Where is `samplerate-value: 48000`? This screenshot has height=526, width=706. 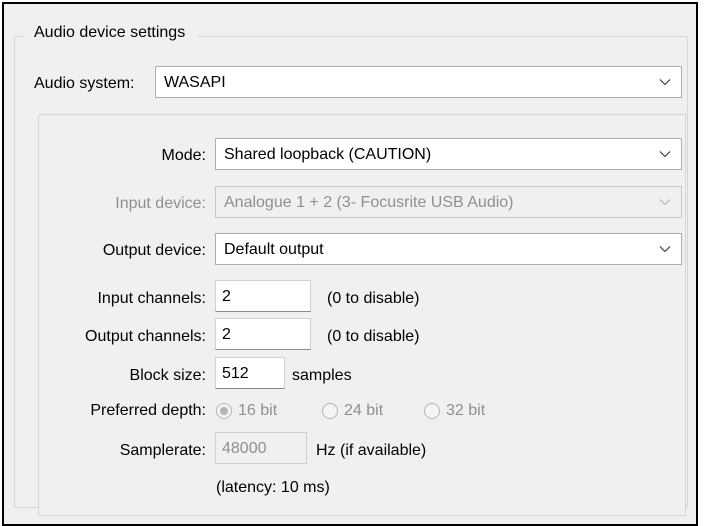 samplerate-value: 48000 is located at coordinates (244, 448).